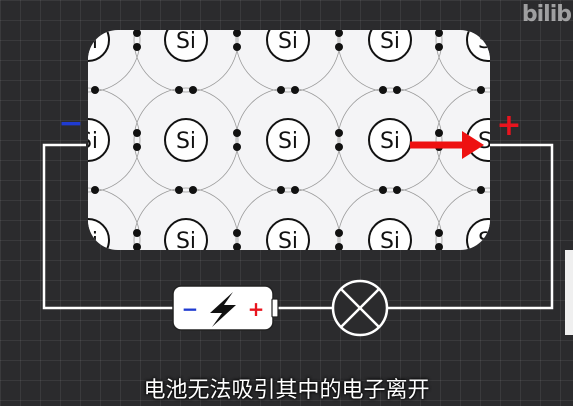 The width and height of the screenshot is (573, 406). What do you see at coordinates (256, 309) in the screenshot?
I see `battery-positive-label: +` at bounding box center [256, 309].